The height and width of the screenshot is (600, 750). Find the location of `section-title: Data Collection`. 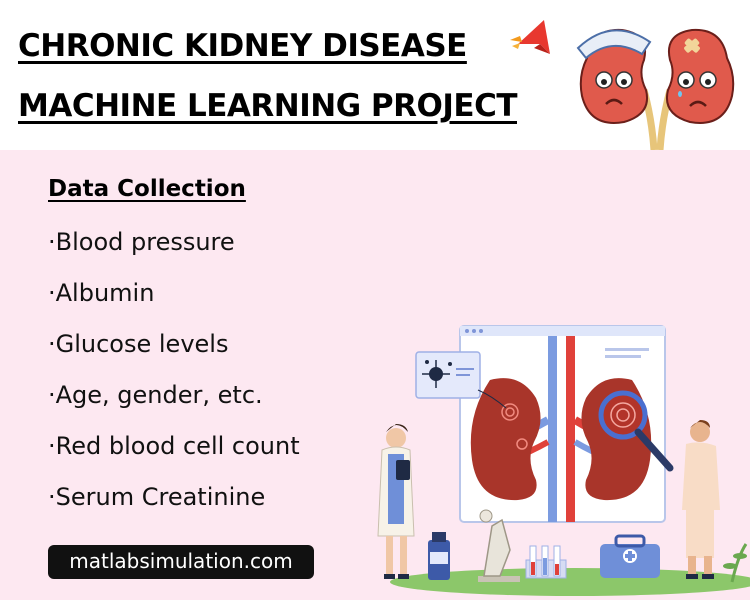

section-title: Data Collection is located at coordinates (147, 189).